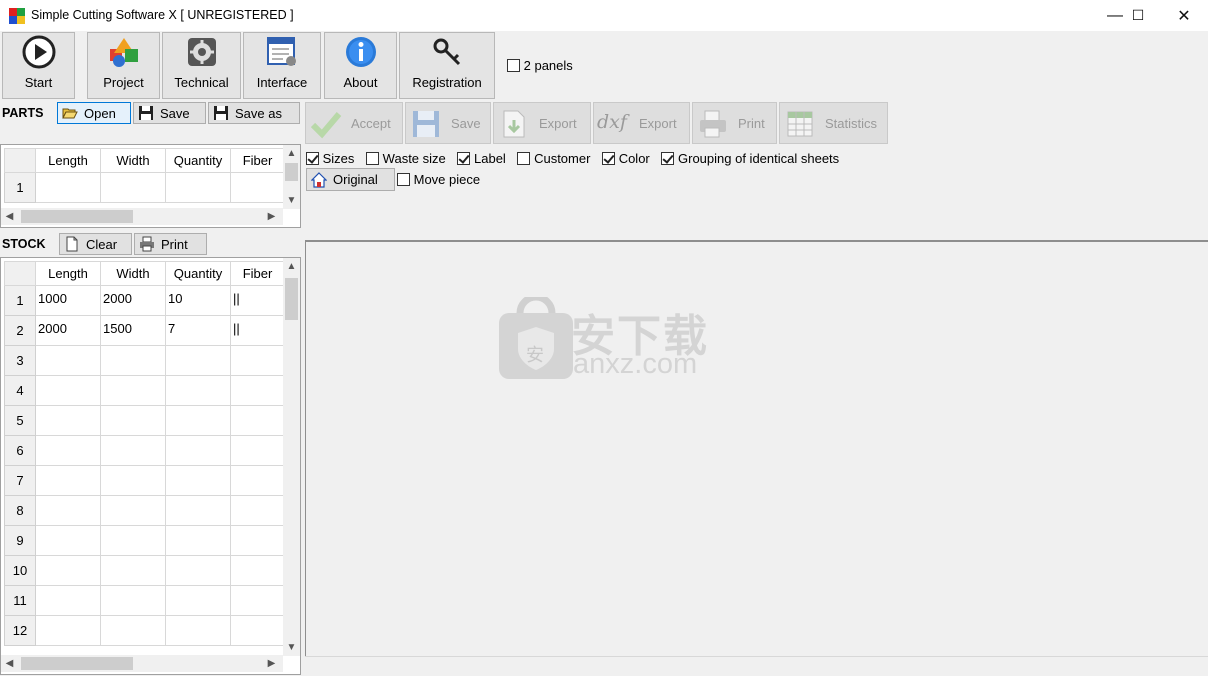 Image resolution: width=1208 pixels, height=676 pixels. Describe the element at coordinates (403, 179) in the screenshot. I see `move-piece-checkbox` at that location.